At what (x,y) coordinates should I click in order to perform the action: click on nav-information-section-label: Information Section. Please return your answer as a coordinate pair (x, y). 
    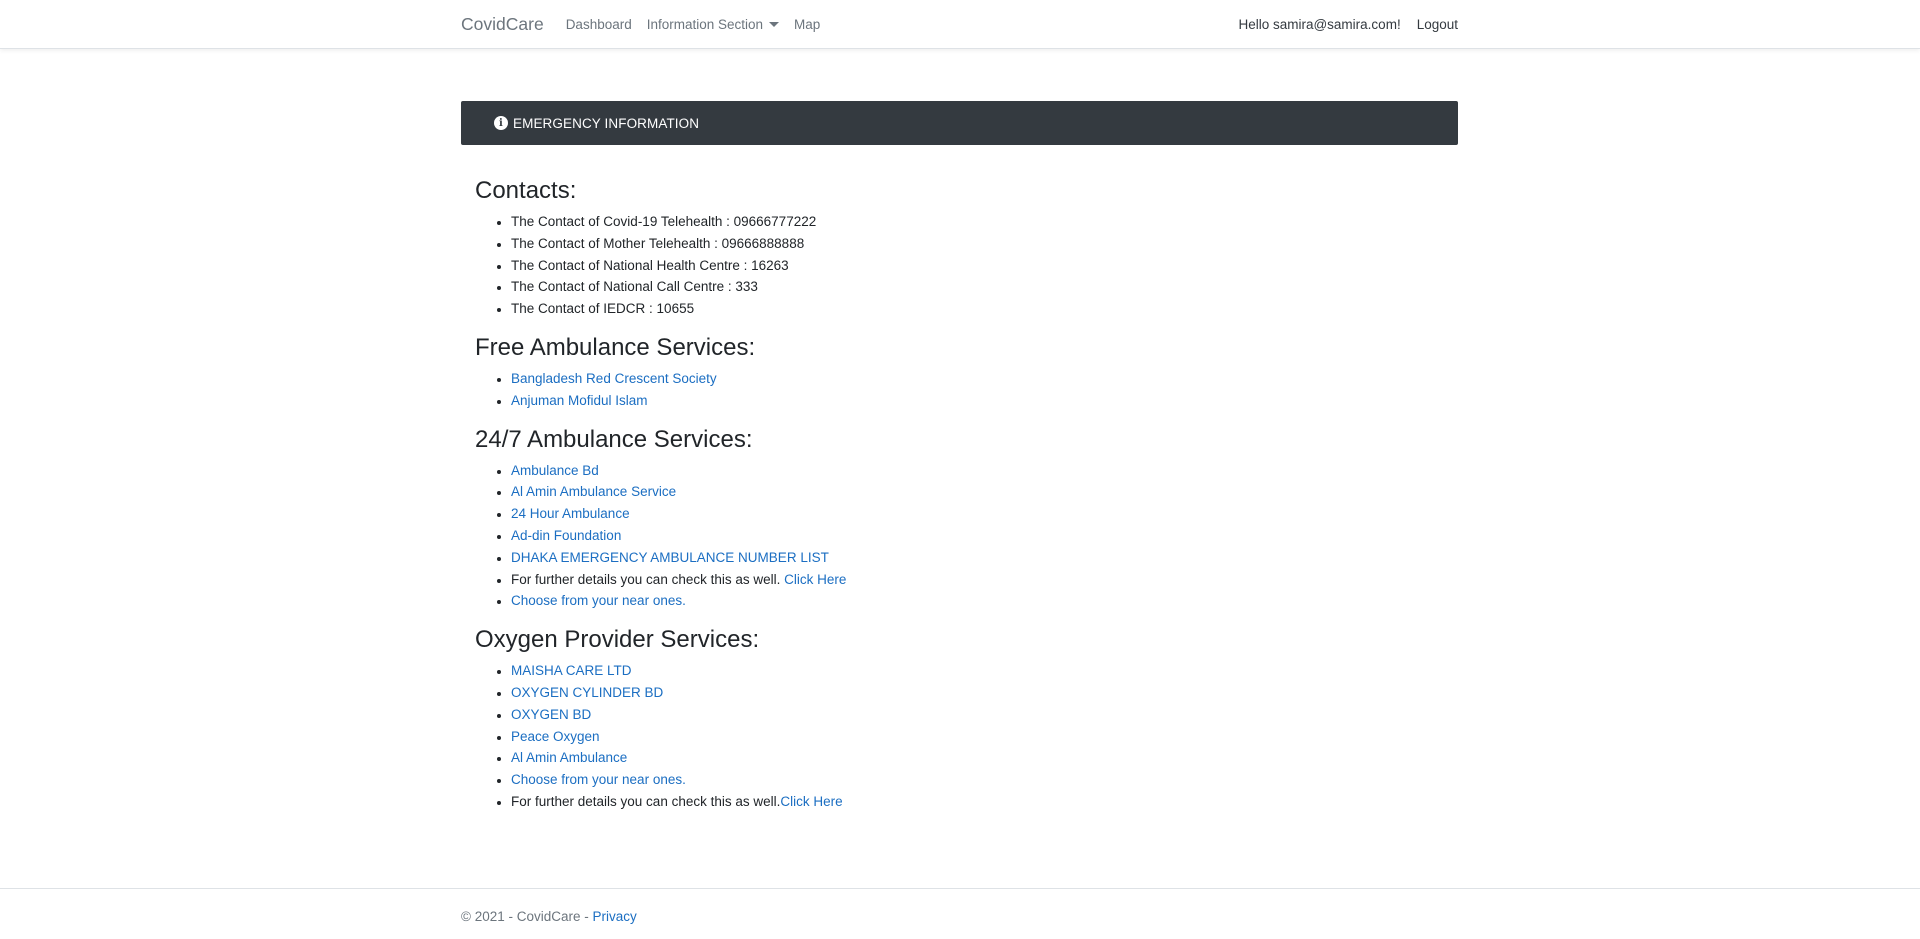
    Looking at the image, I should click on (705, 24).